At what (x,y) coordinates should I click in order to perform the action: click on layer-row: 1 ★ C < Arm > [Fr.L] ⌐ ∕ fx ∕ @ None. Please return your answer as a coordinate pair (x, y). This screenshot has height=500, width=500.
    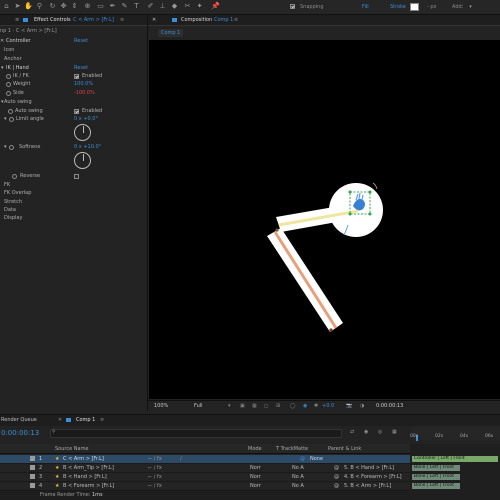
    Looking at the image, I should click on (205, 459).